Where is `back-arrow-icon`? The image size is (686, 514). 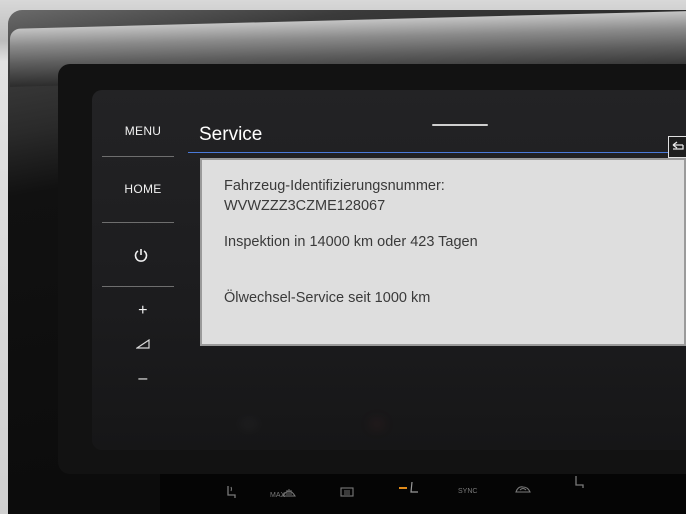 back-arrow-icon is located at coordinates (678, 145).